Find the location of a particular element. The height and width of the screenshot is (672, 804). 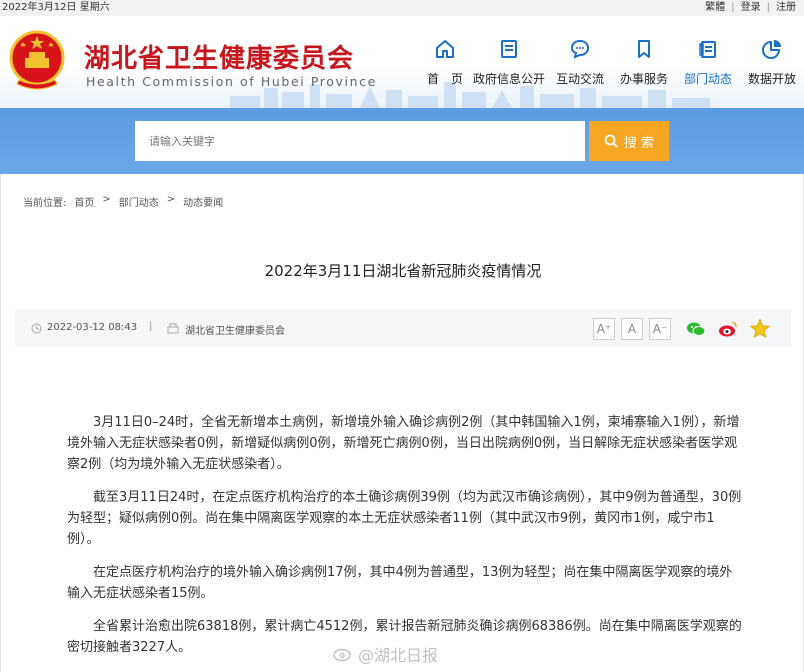

weibo-watermark: @湖北日报 is located at coordinates (385, 654).